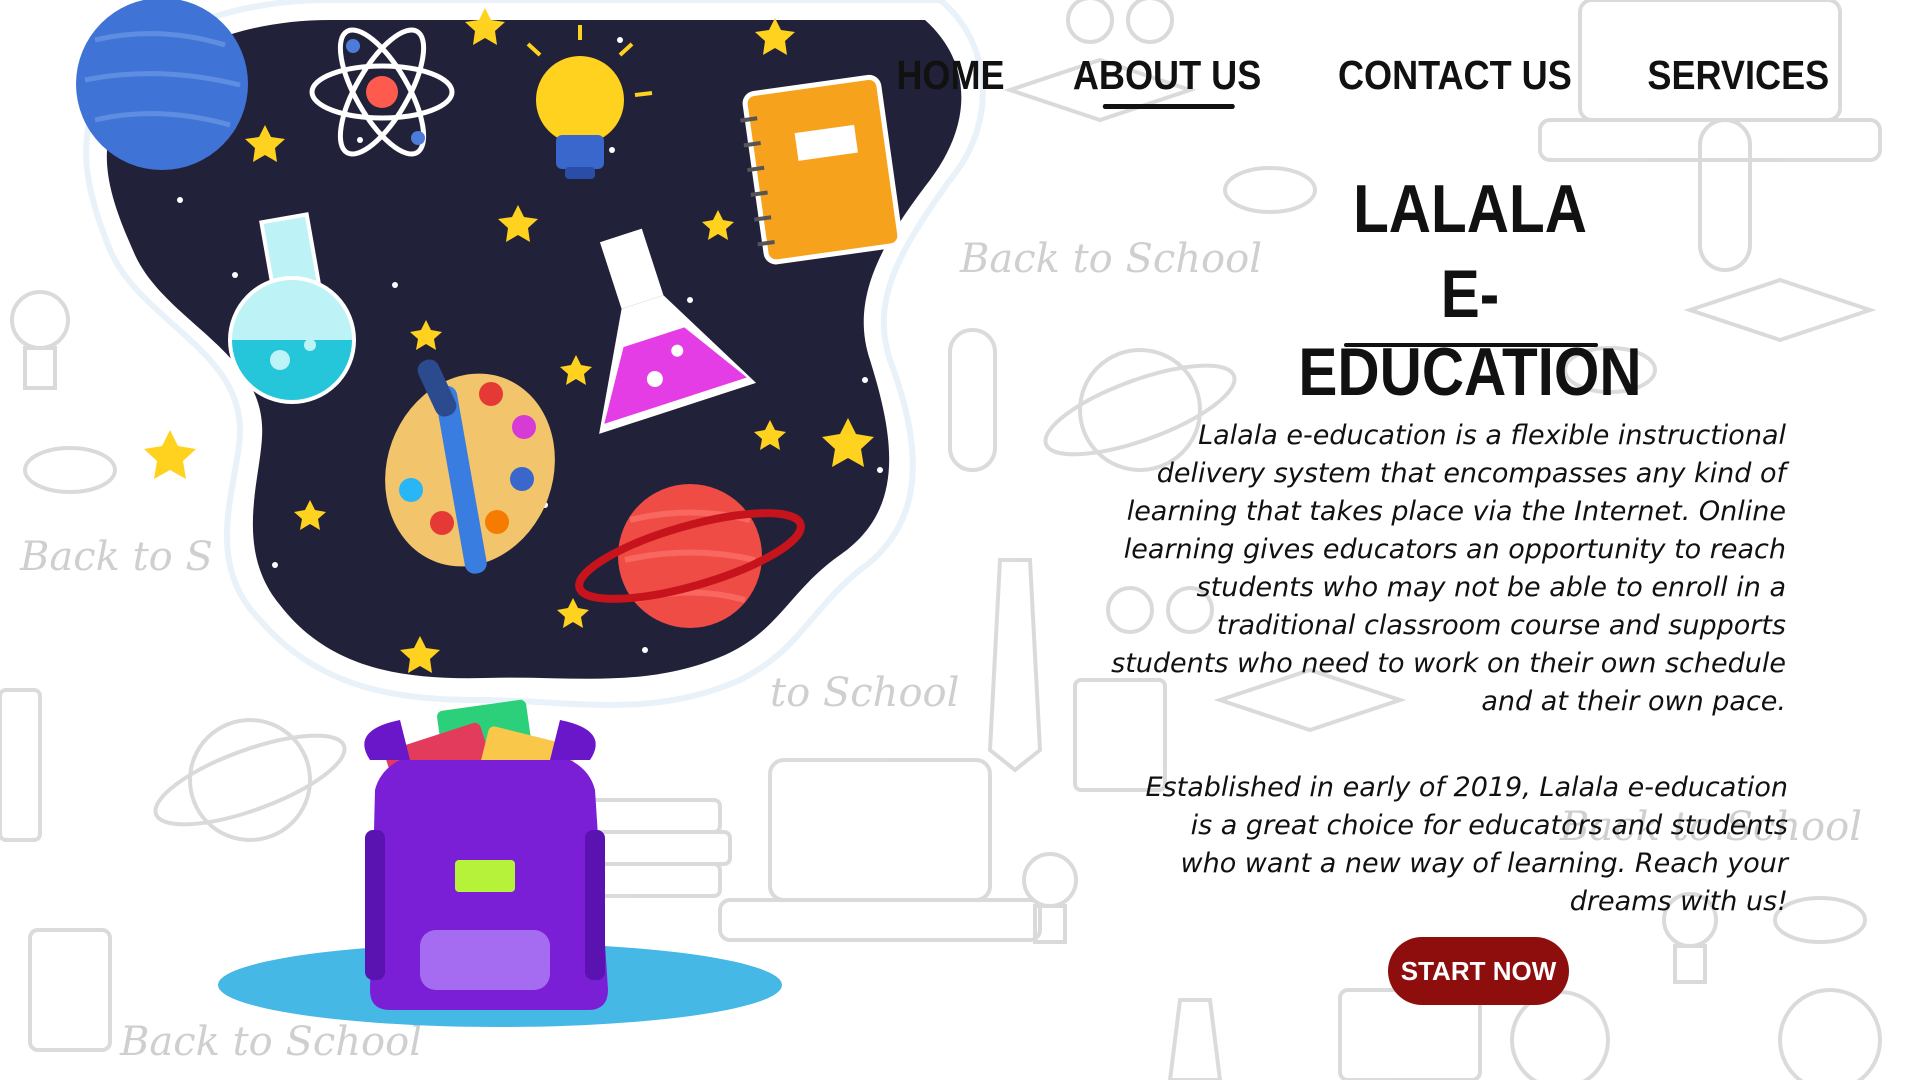 The width and height of the screenshot is (1920, 1080). I want to click on title-divider, so click(1471, 345).